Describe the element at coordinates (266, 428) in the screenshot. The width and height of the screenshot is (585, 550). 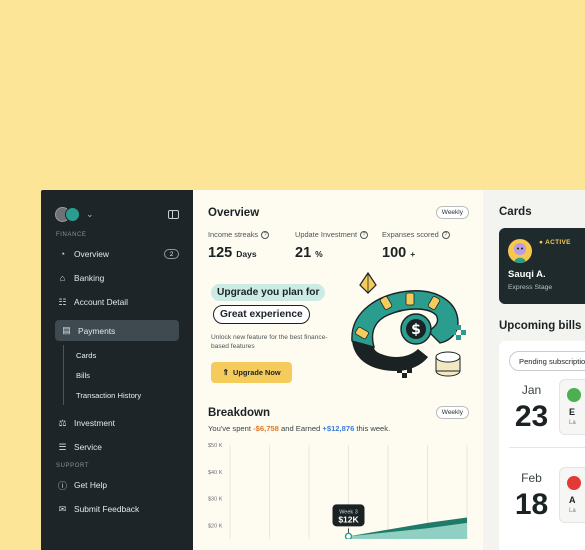
I see `spent-amount: -$6,758` at that location.